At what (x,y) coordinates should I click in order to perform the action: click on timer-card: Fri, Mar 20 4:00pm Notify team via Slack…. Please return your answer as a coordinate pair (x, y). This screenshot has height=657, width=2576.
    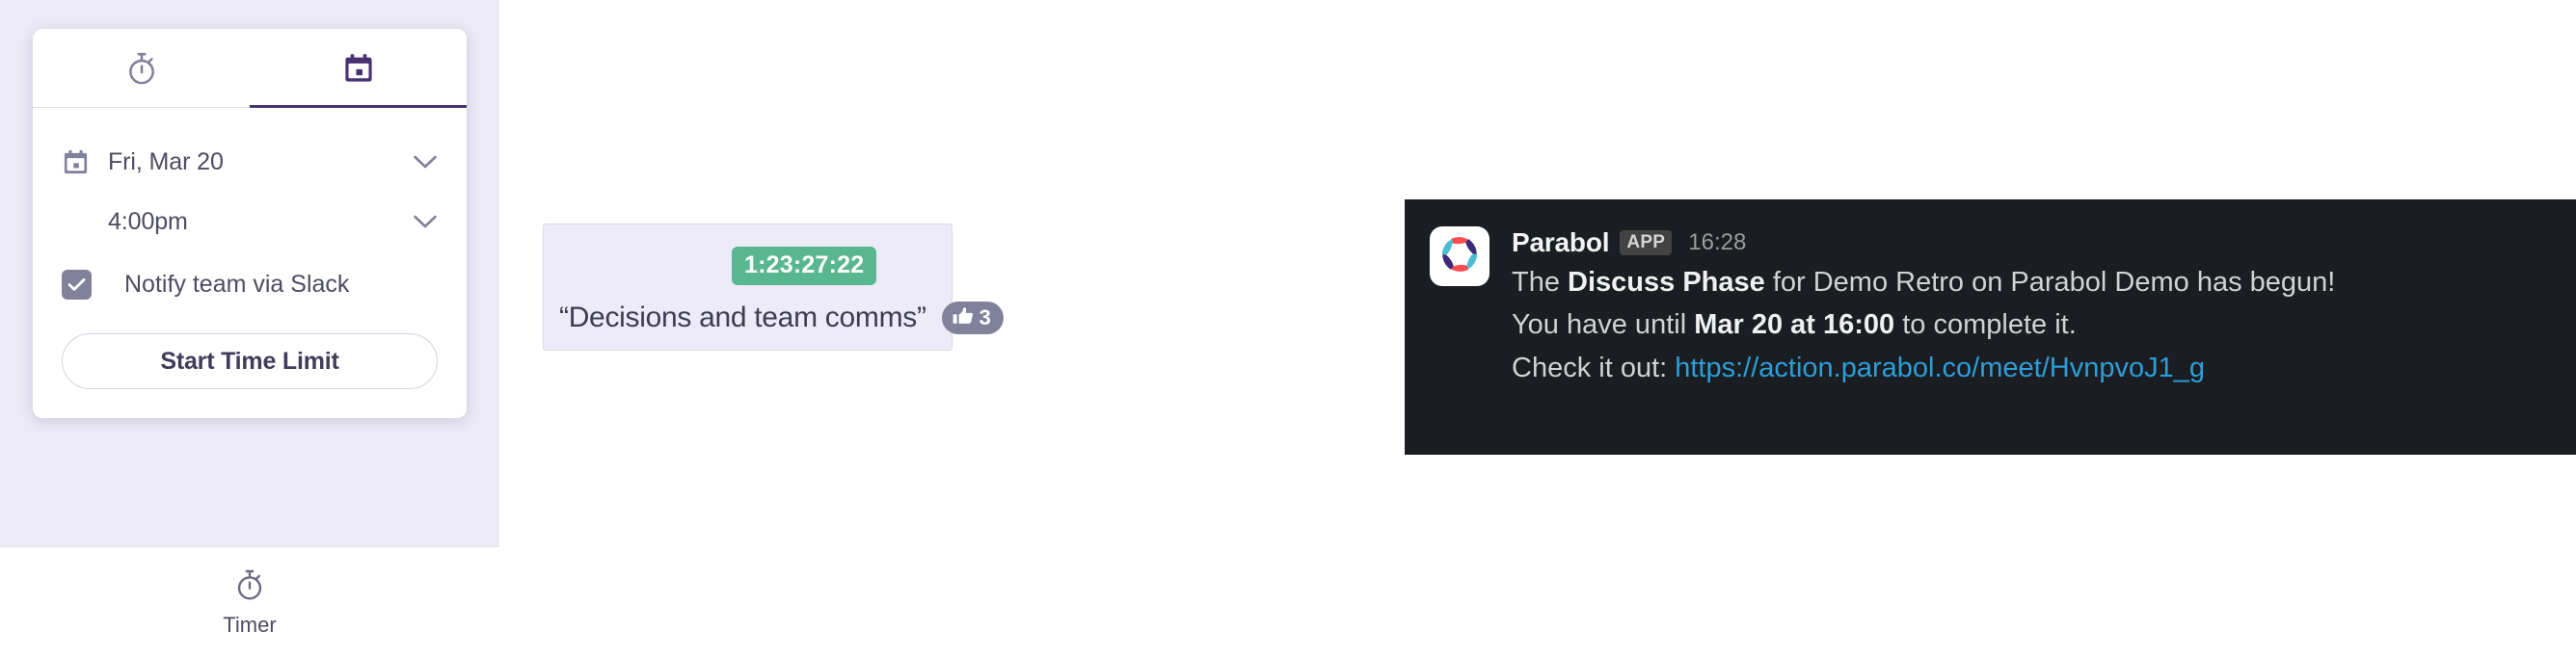
    Looking at the image, I should click on (250, 224).